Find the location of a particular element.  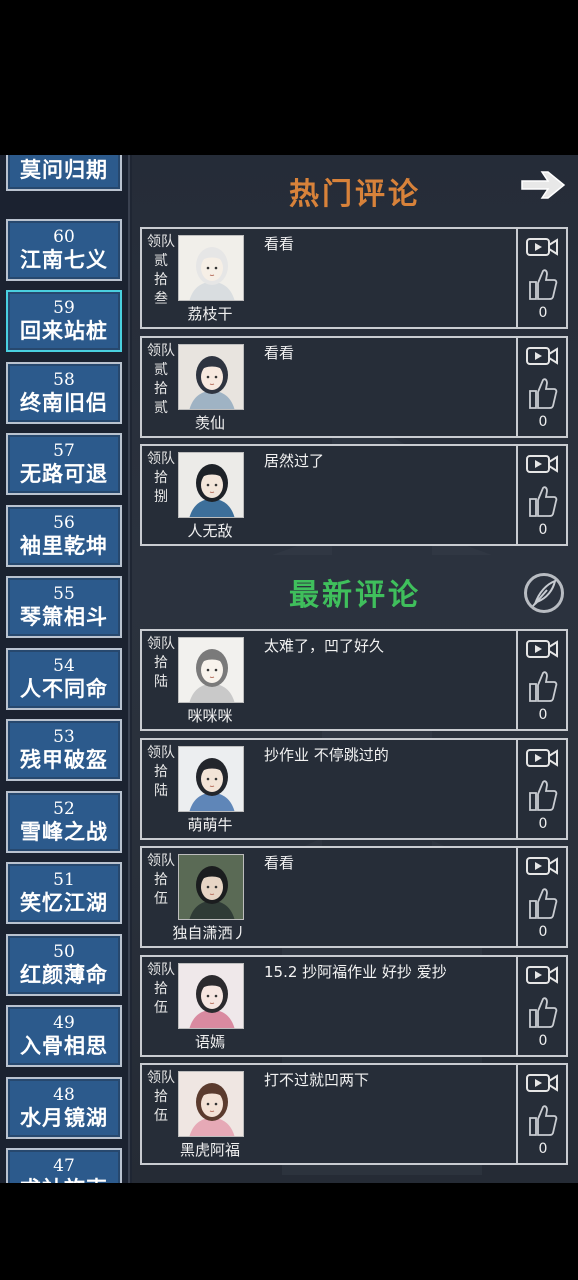

level-button: 57 无路可退 is located at coordinates (64, 464).